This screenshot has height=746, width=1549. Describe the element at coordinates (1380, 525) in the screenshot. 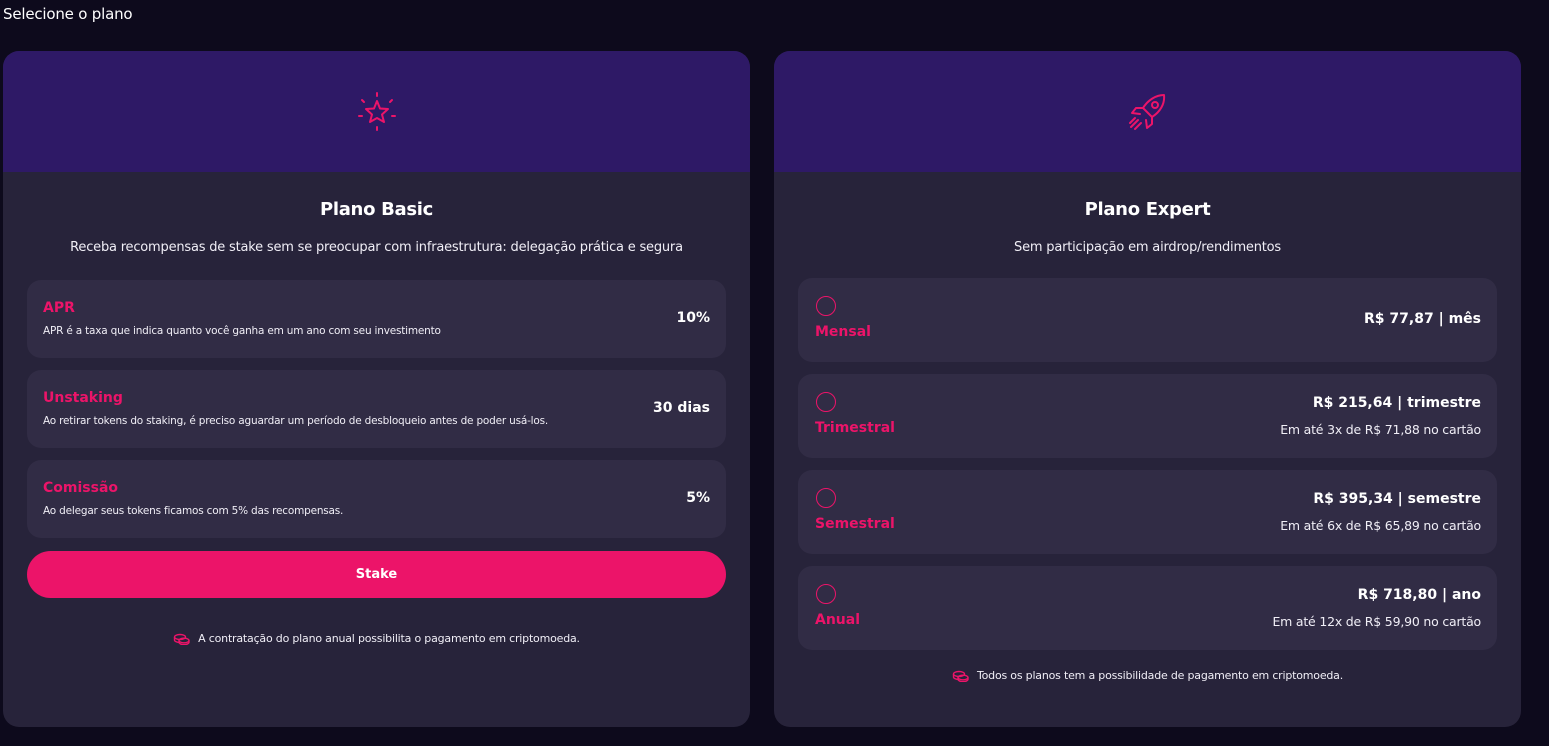

I see `plan-installment: Em até 6x de R$ 65,89 no cartão` at that location.